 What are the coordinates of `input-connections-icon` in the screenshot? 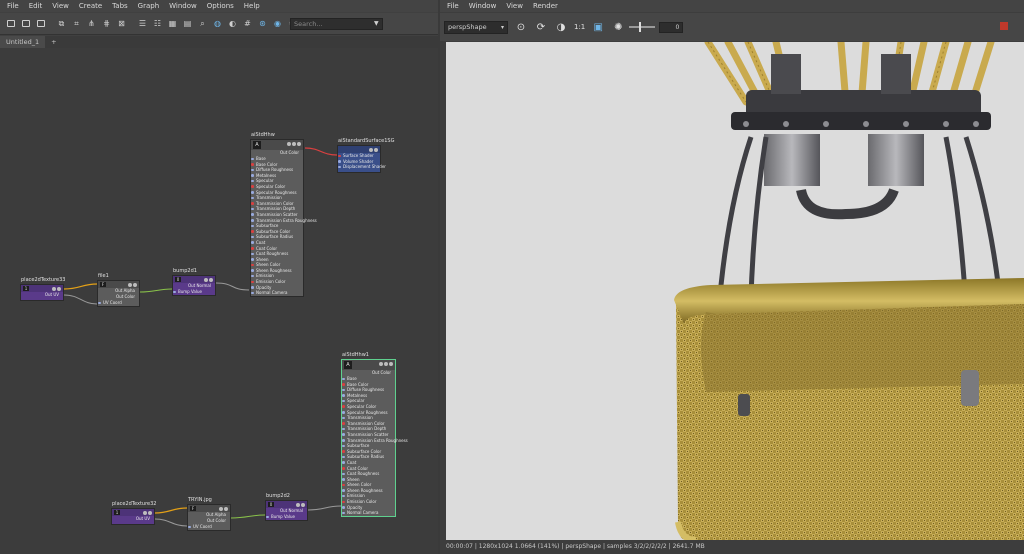 It's located at (10, 23).